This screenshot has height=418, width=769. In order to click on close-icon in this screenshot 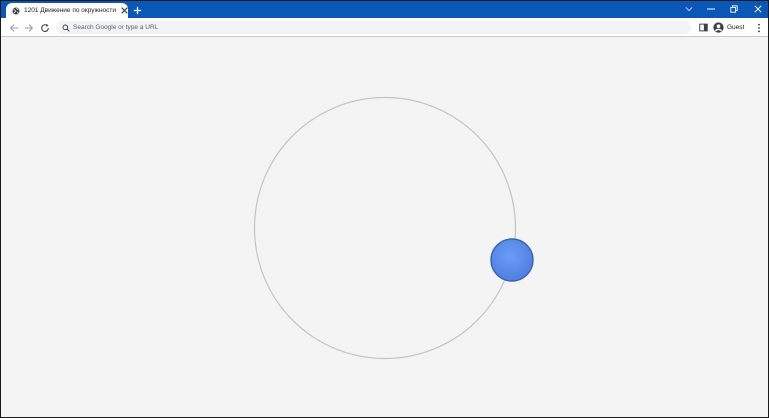, I will do `click(124, 11)`.